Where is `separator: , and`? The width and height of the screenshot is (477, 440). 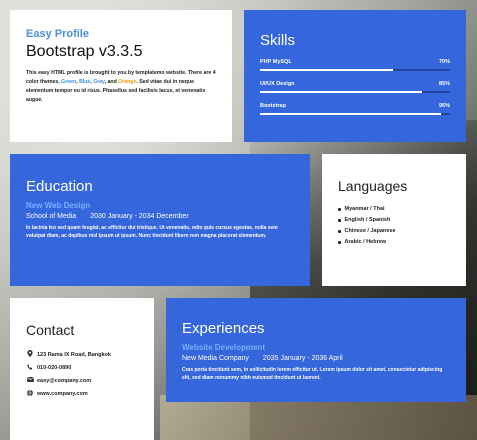 separator: , and is located at coordinates (111, 82).